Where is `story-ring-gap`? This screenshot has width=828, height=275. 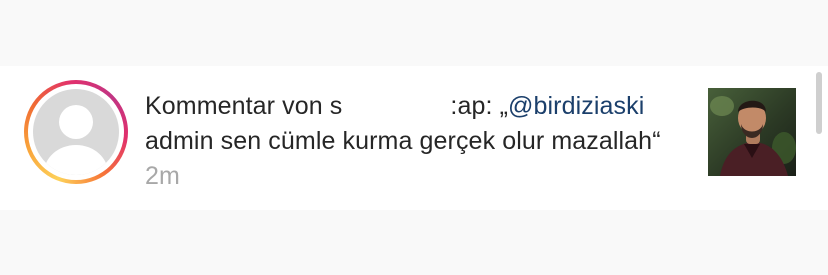
story-ring-gap is located at coordinates (76, 132).